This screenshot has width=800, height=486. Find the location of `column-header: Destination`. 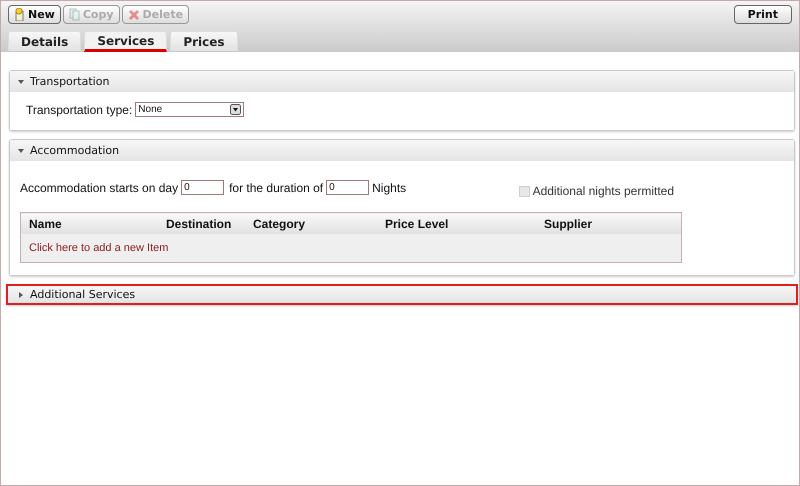

column-header: Destination is located at coordinates (201, 223).